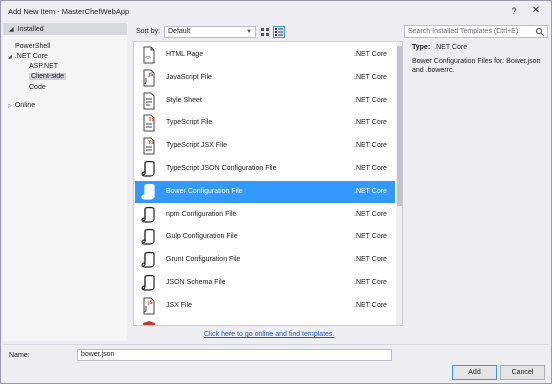 The image size is (552, 384). I want to click on window-title: Add New Item - MasterChefWebApp, so click(69, 11).